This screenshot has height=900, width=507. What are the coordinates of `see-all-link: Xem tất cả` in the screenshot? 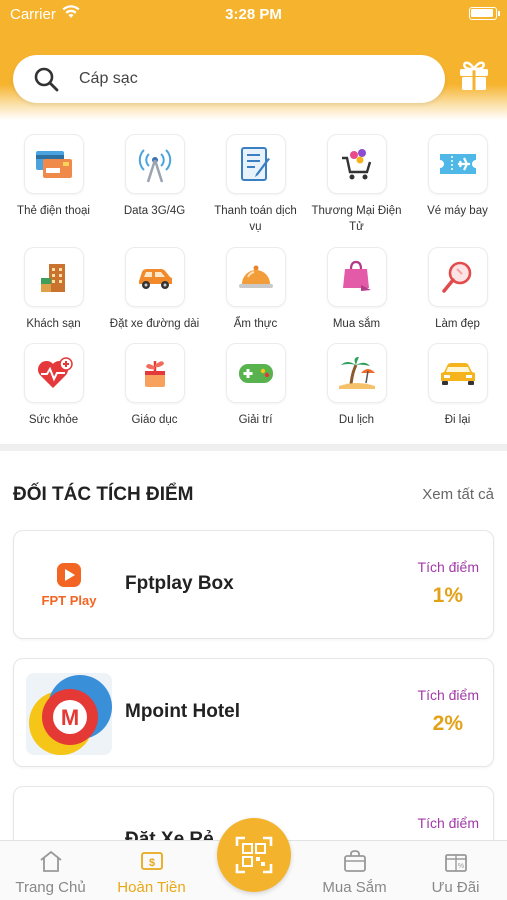 It's located at (458, 494).